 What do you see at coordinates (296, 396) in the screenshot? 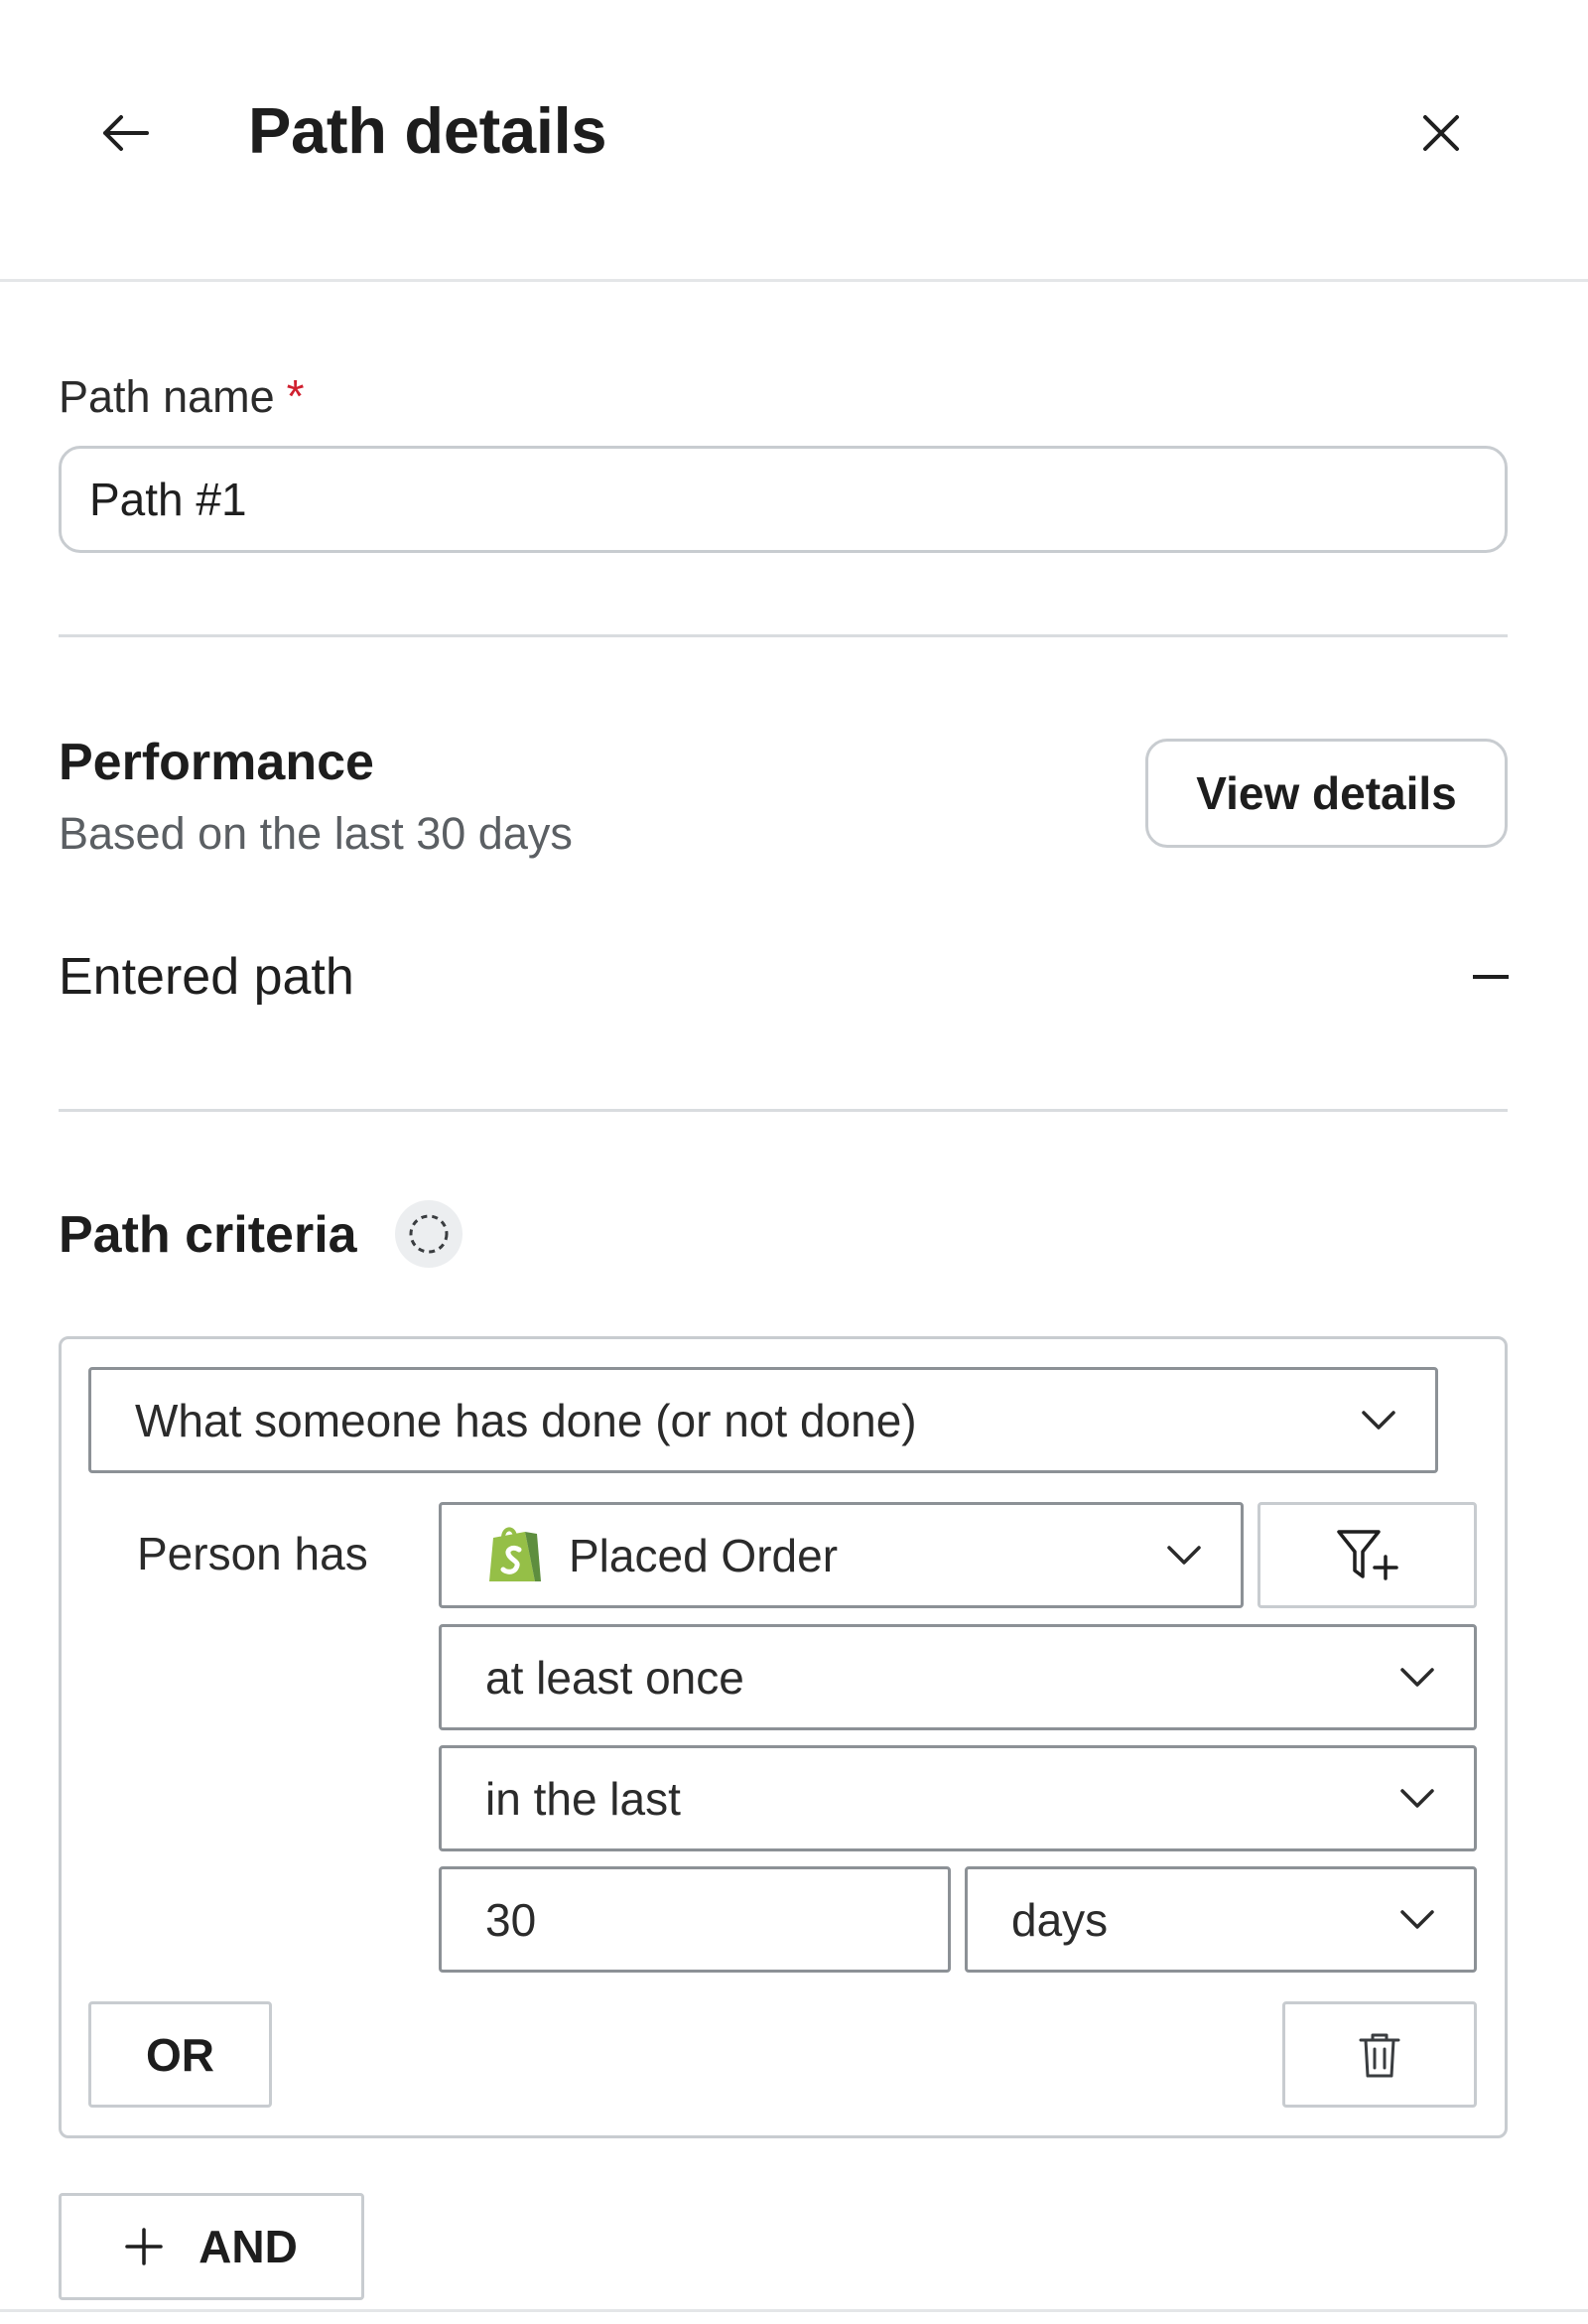
I see `required-mark: *` at bounding box center [296, 396].